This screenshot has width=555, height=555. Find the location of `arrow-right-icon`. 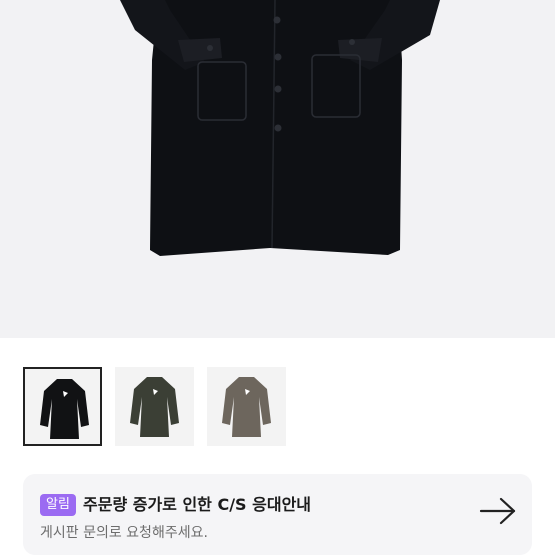

arrow-right-icon is located at coordinates (498, 511).